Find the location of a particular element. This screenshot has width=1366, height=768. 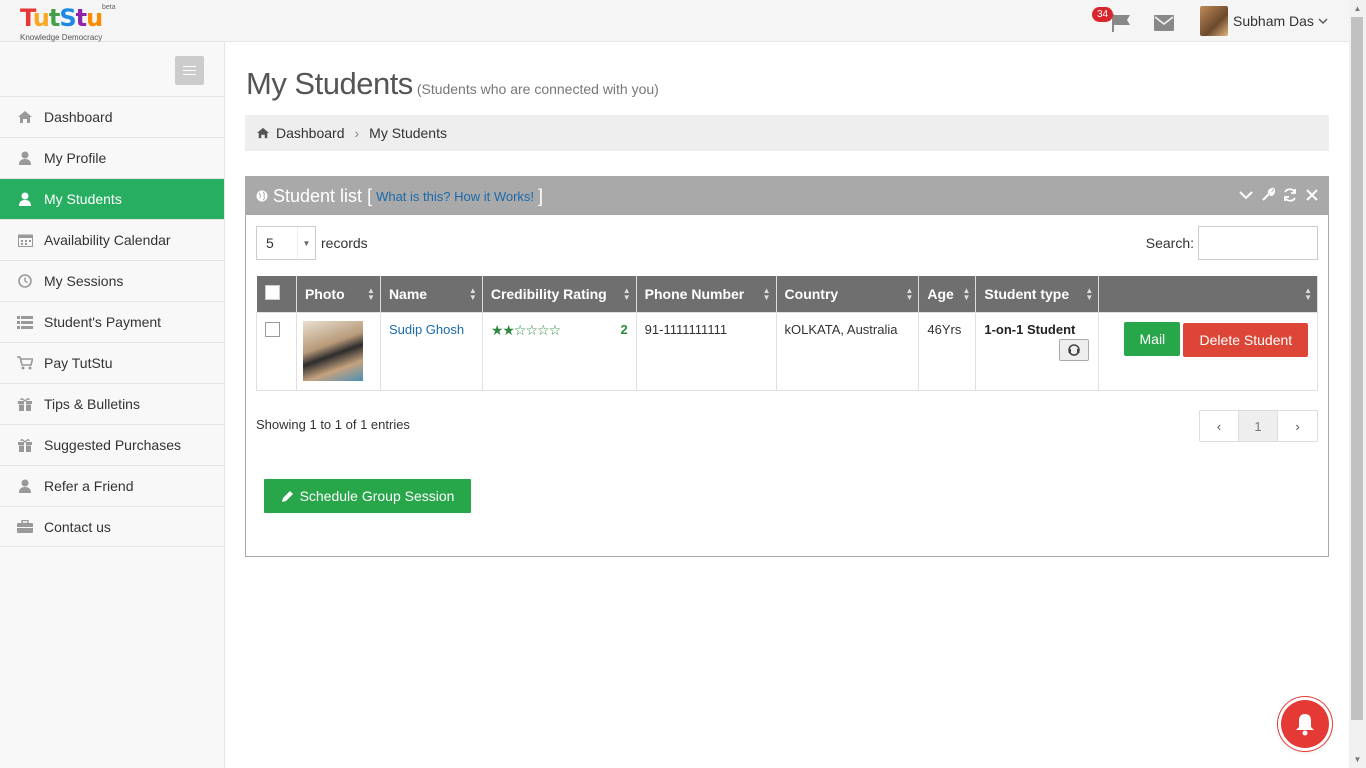

logo-beta: beta is located at coordinates (109, 7).